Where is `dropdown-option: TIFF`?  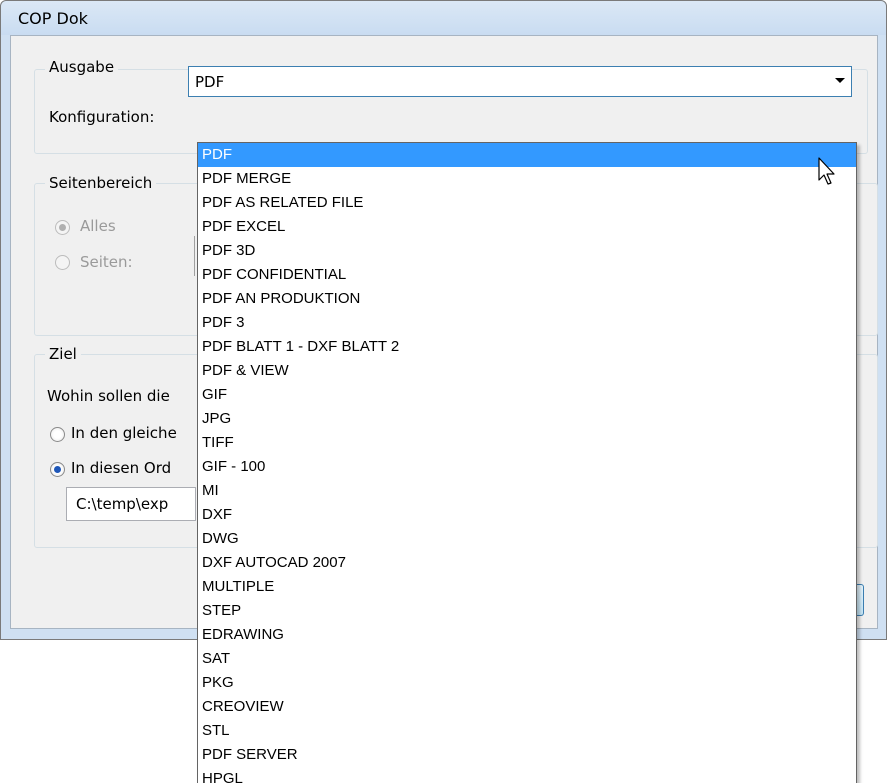
dropdown-option: TIFF is located at coordinates (527, 443).